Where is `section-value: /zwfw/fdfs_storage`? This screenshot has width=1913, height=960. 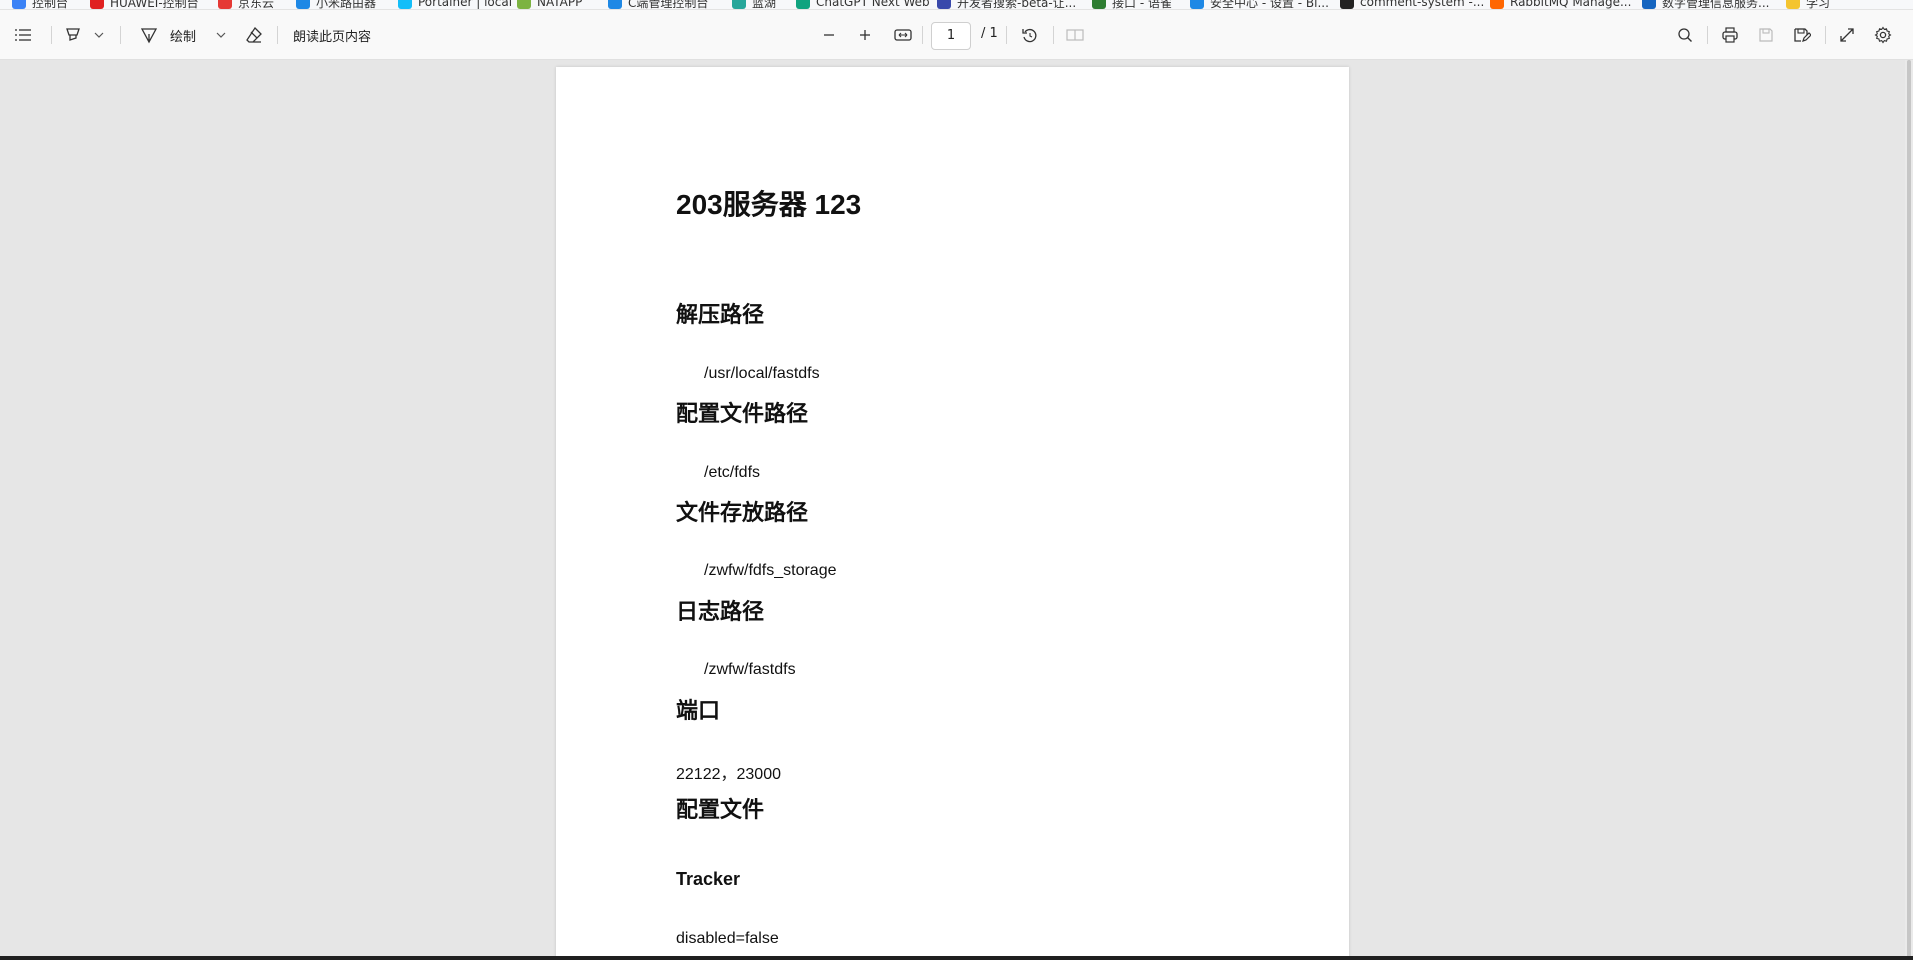 section-value: /zwfw/fdfs_storage is located at coordinates (770, 570).